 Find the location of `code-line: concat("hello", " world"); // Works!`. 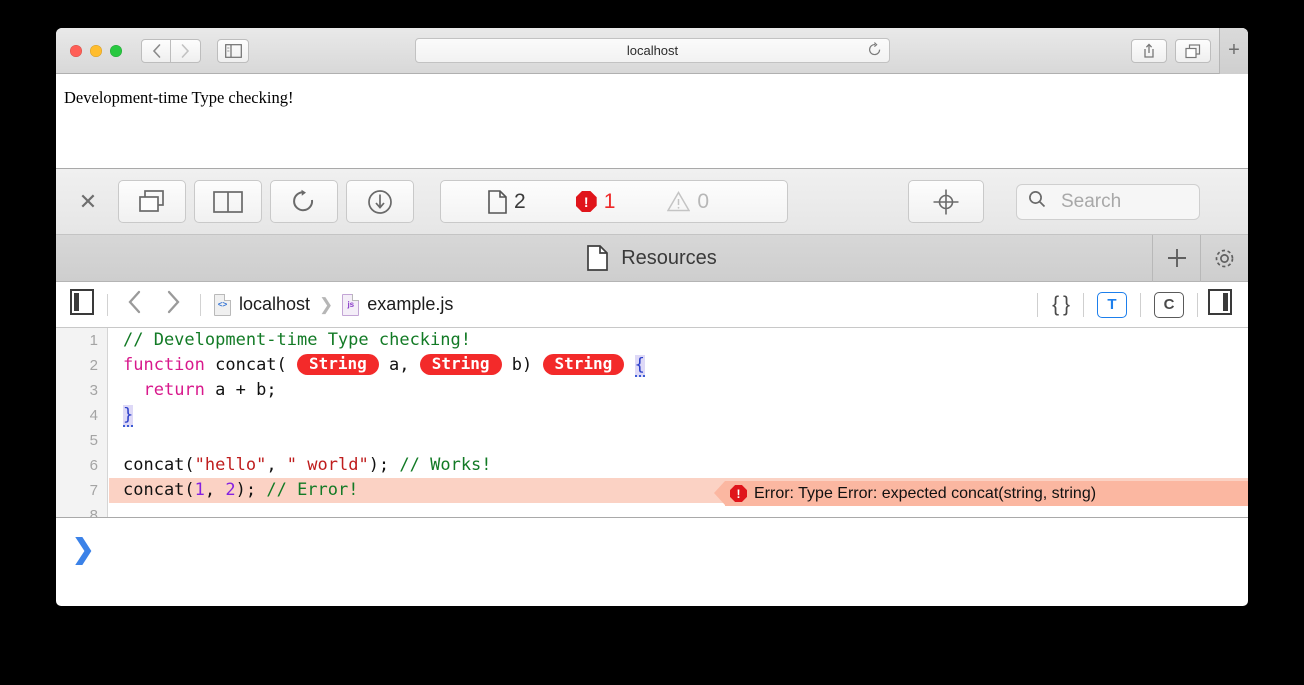

code-line: concat("hello", " world"); // Works! is located at coordinates (678, 465).